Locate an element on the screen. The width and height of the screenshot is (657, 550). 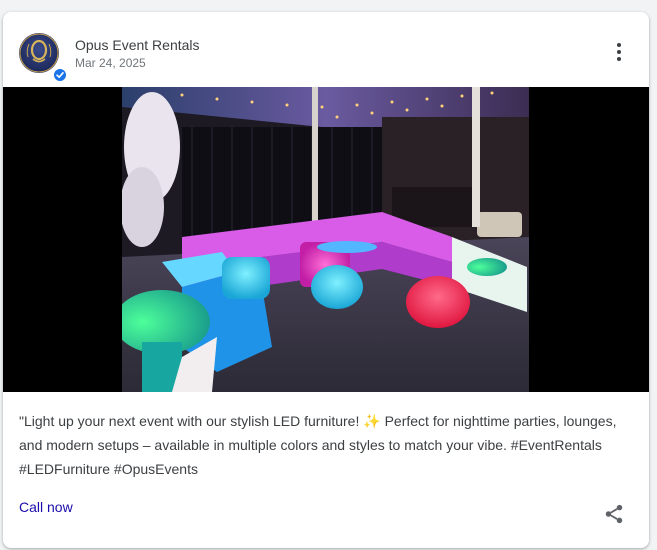
avatar is located at coordinates (43, 58).